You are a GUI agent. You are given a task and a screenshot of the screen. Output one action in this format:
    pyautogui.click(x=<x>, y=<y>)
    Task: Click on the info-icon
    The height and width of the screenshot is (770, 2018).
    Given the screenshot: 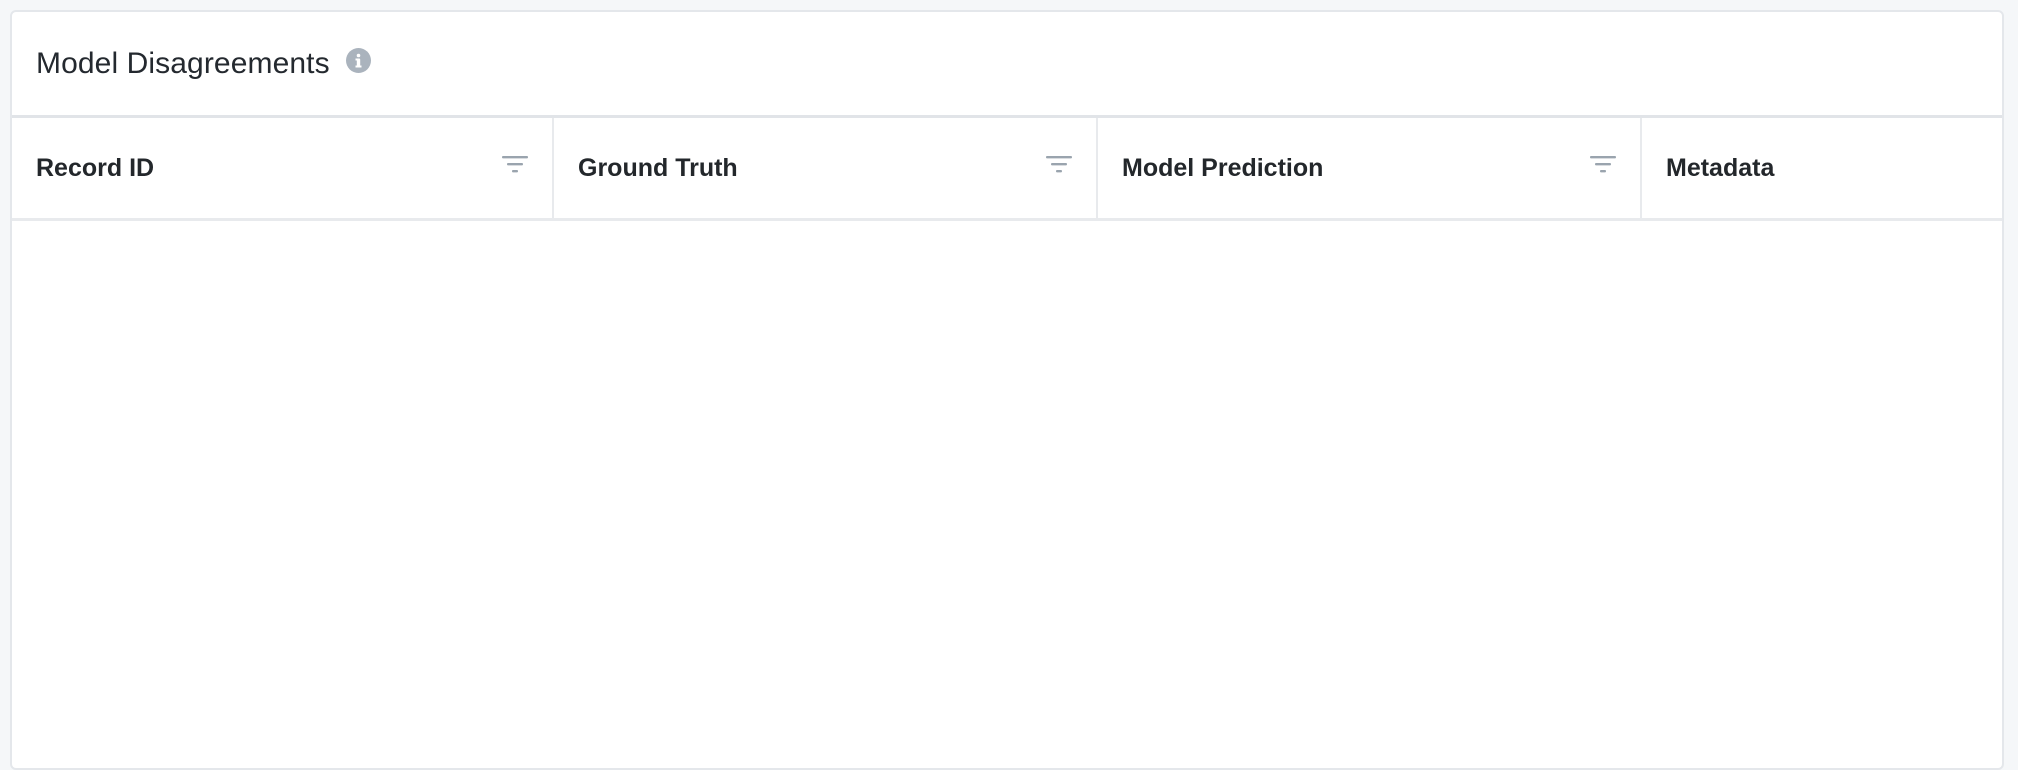 What is the action you would take?
    pyautogui.click(x=358, y=60)
    